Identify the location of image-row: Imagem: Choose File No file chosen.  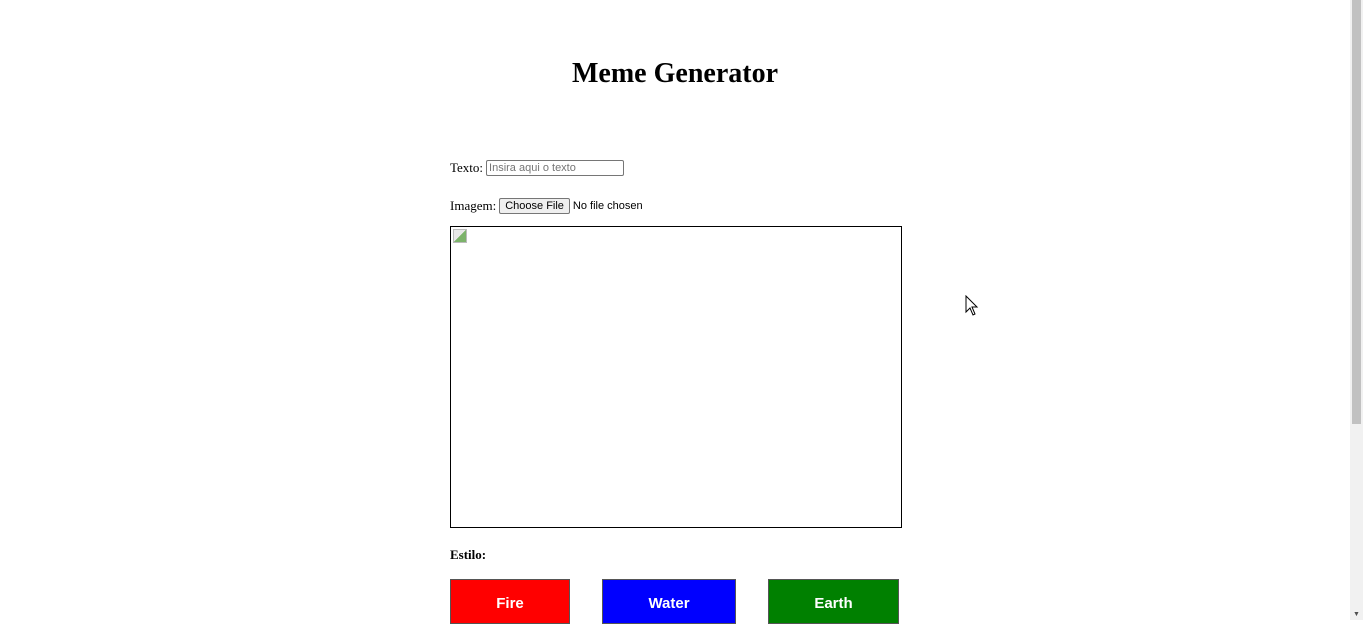
(546, 206).